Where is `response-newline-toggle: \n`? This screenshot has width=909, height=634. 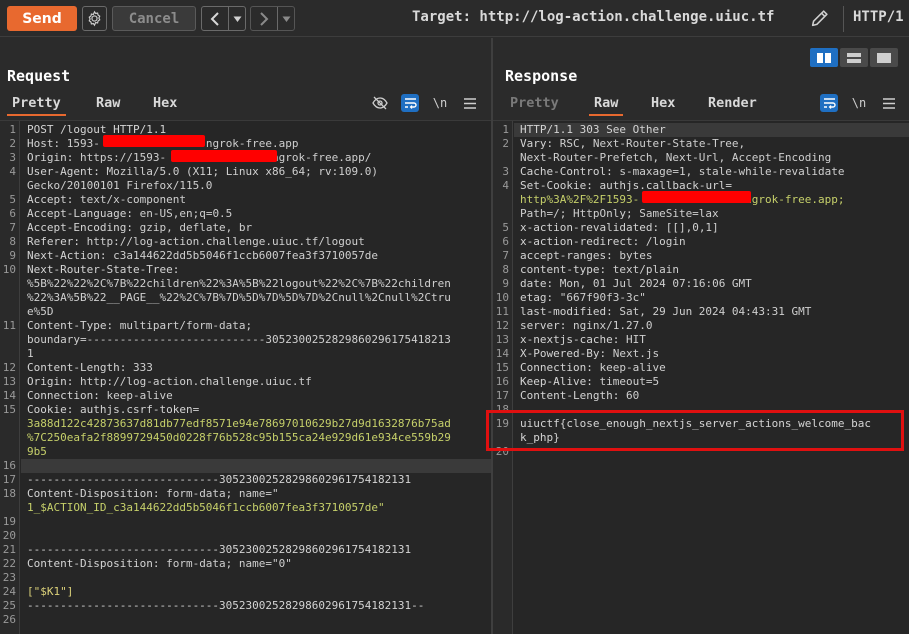
response-newline-toggle: \n is located at coordinates (859, 103).